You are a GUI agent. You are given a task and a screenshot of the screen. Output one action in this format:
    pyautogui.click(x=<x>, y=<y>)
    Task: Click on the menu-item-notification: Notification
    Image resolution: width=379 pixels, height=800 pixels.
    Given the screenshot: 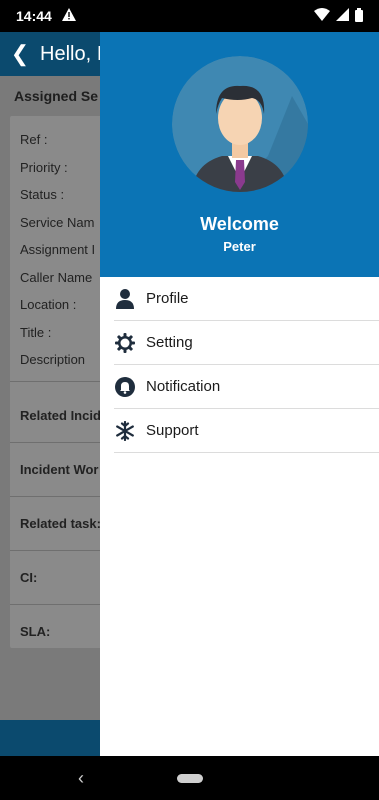 What is the action you would take?
    pyautogui.click(x=246, y=387)
    